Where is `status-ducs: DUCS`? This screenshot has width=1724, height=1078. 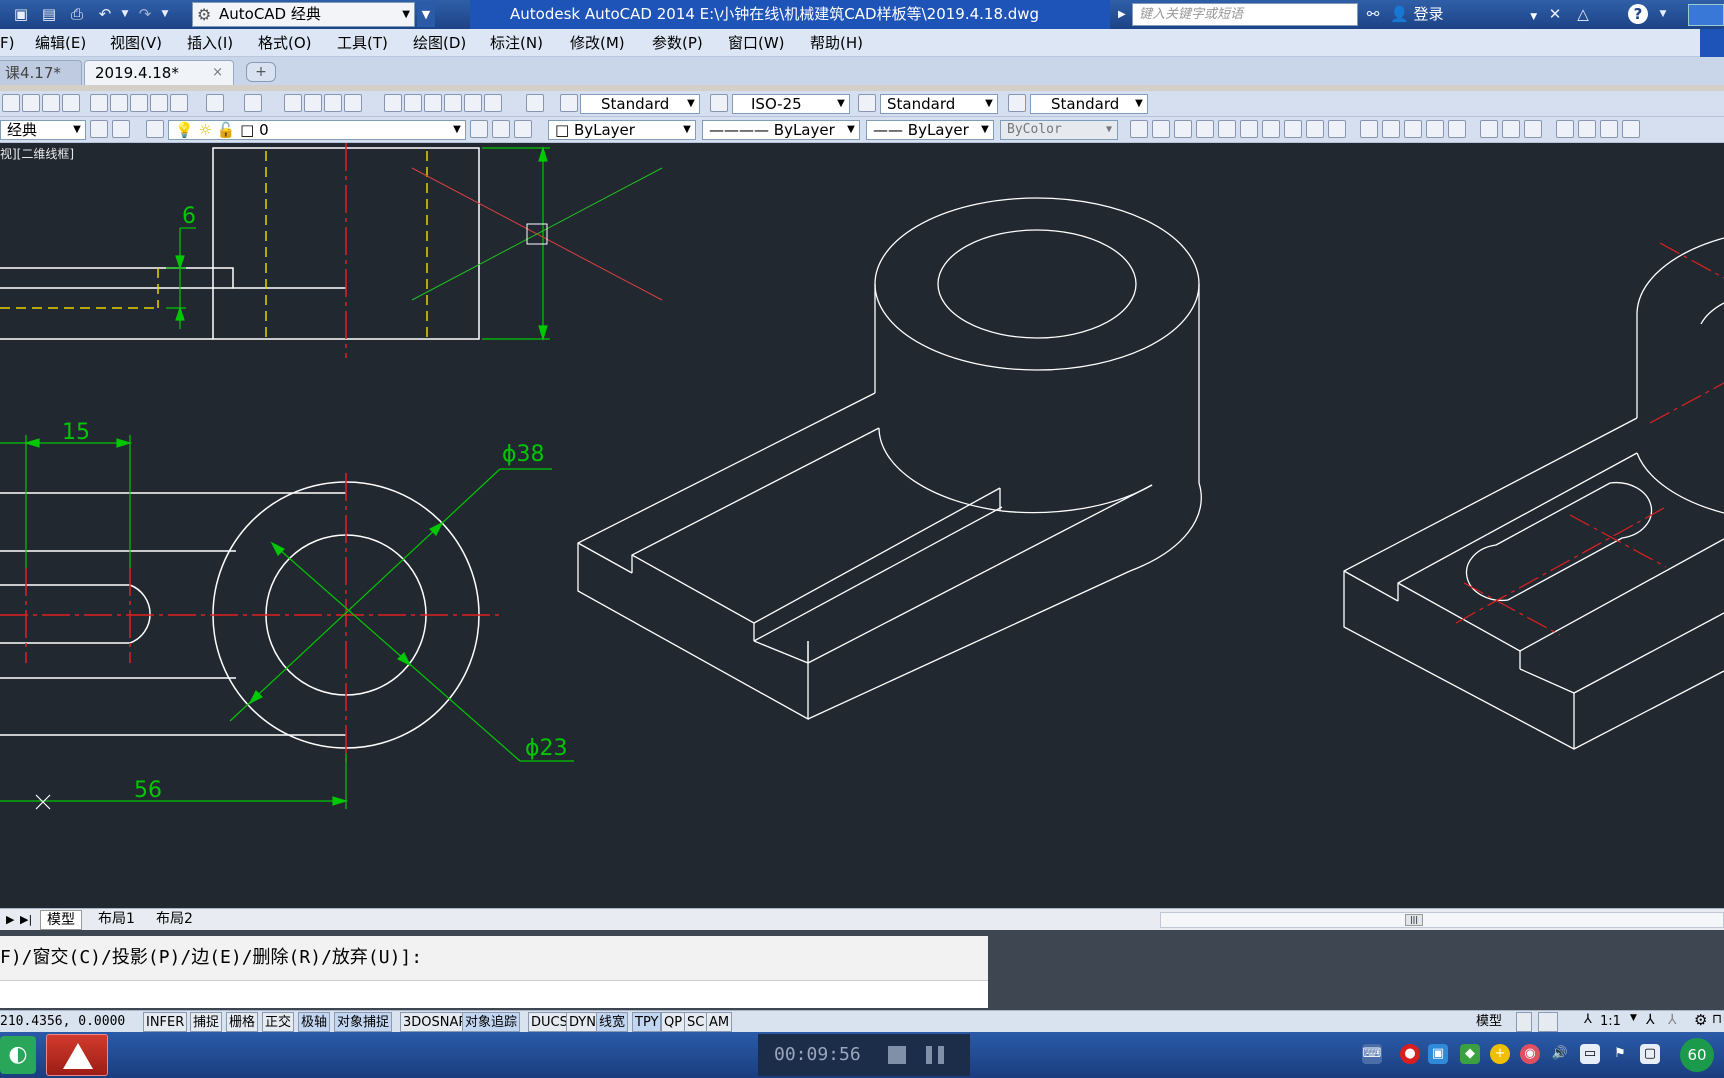
status-ducs: DUCS is located at coordinates (549, 1022).